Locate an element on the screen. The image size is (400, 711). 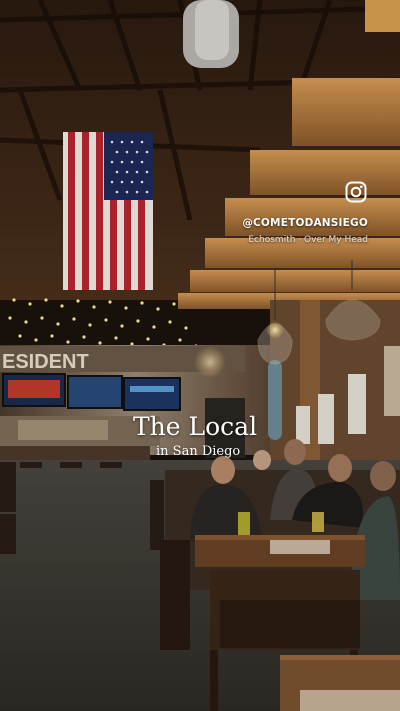
video-subtitle: in San Diego is located at coordinates (198, 451).